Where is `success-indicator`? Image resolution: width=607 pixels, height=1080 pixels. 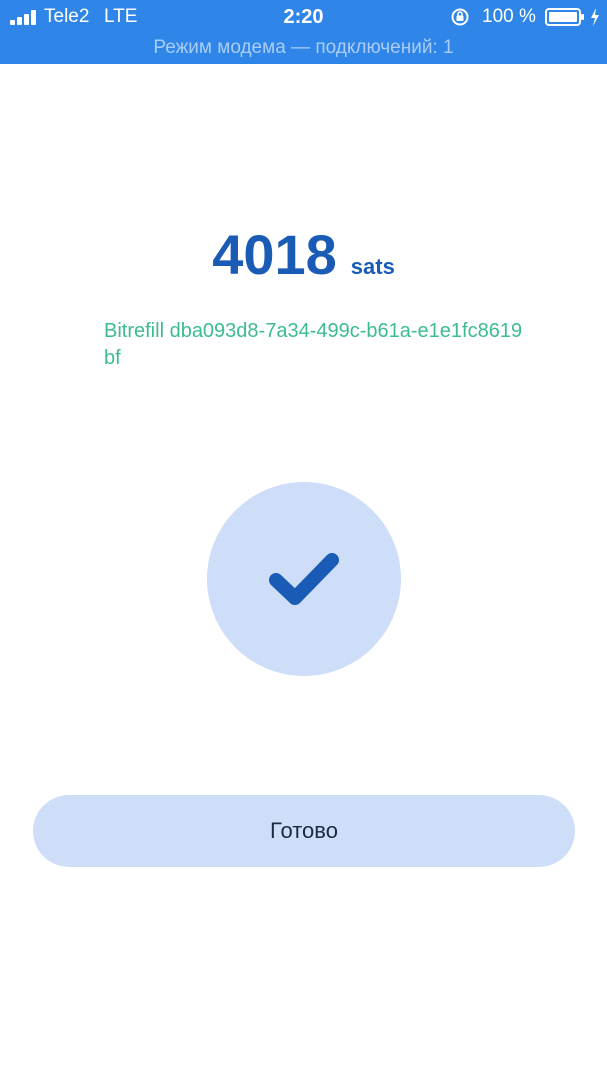 success-indicator is located at coordinates (304, 579).